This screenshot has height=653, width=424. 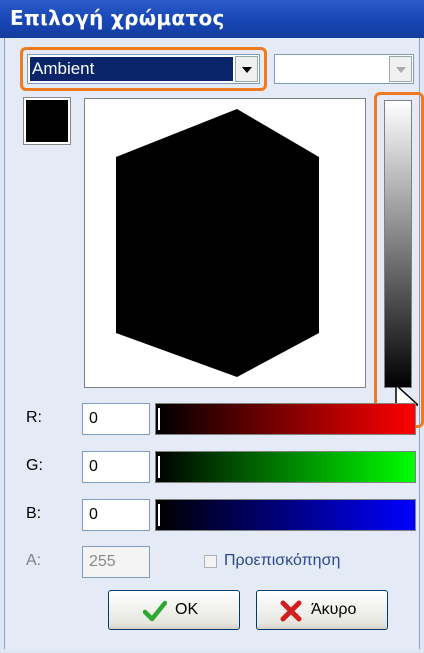 I want to click on title-bar: Επιλογή χρώματος, so click(x=212, y=19).